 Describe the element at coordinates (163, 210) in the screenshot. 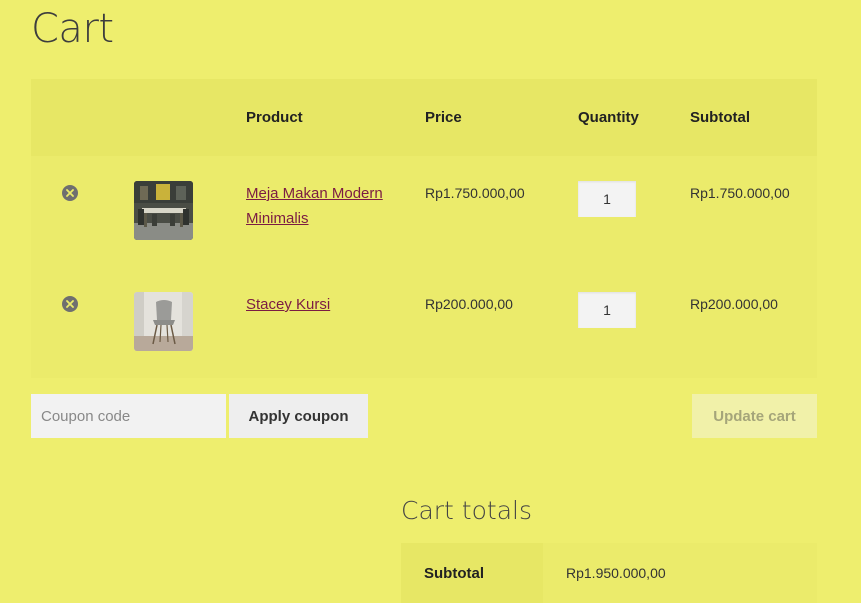

I see `dining-table-photo` at that location.